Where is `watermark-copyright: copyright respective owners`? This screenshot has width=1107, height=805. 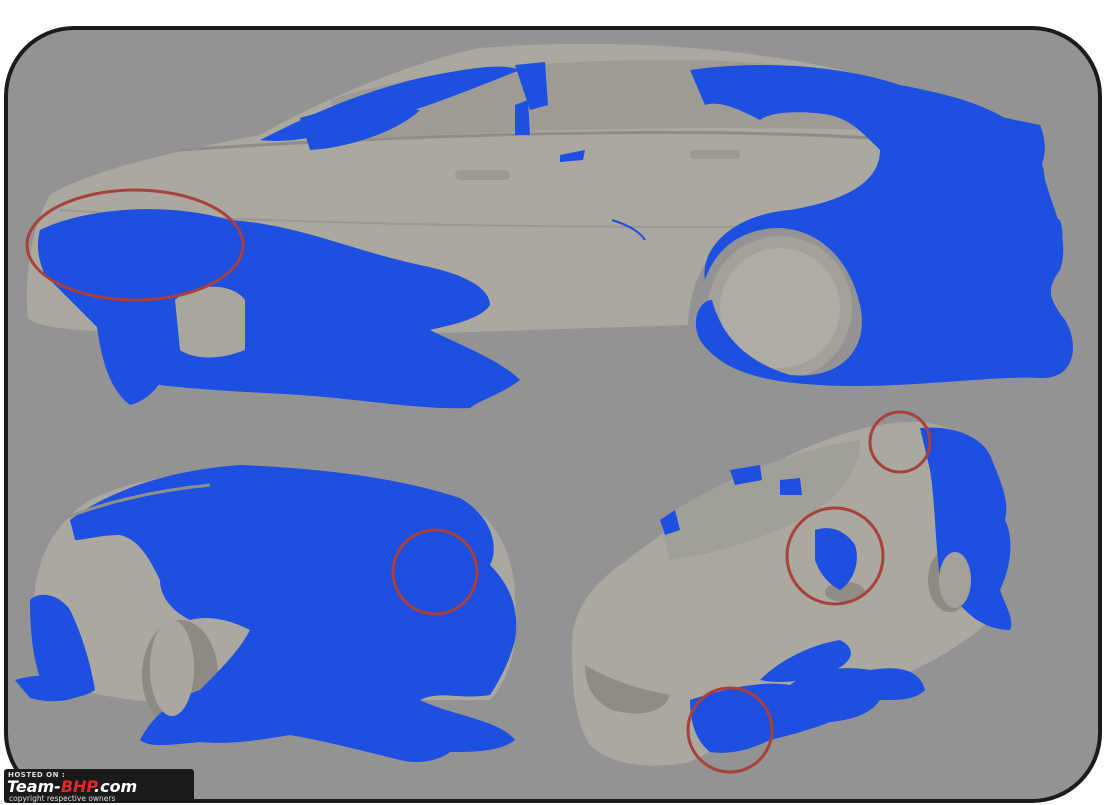 watermark-copyright: copyright respective owners is located at coordinates (62, 798).